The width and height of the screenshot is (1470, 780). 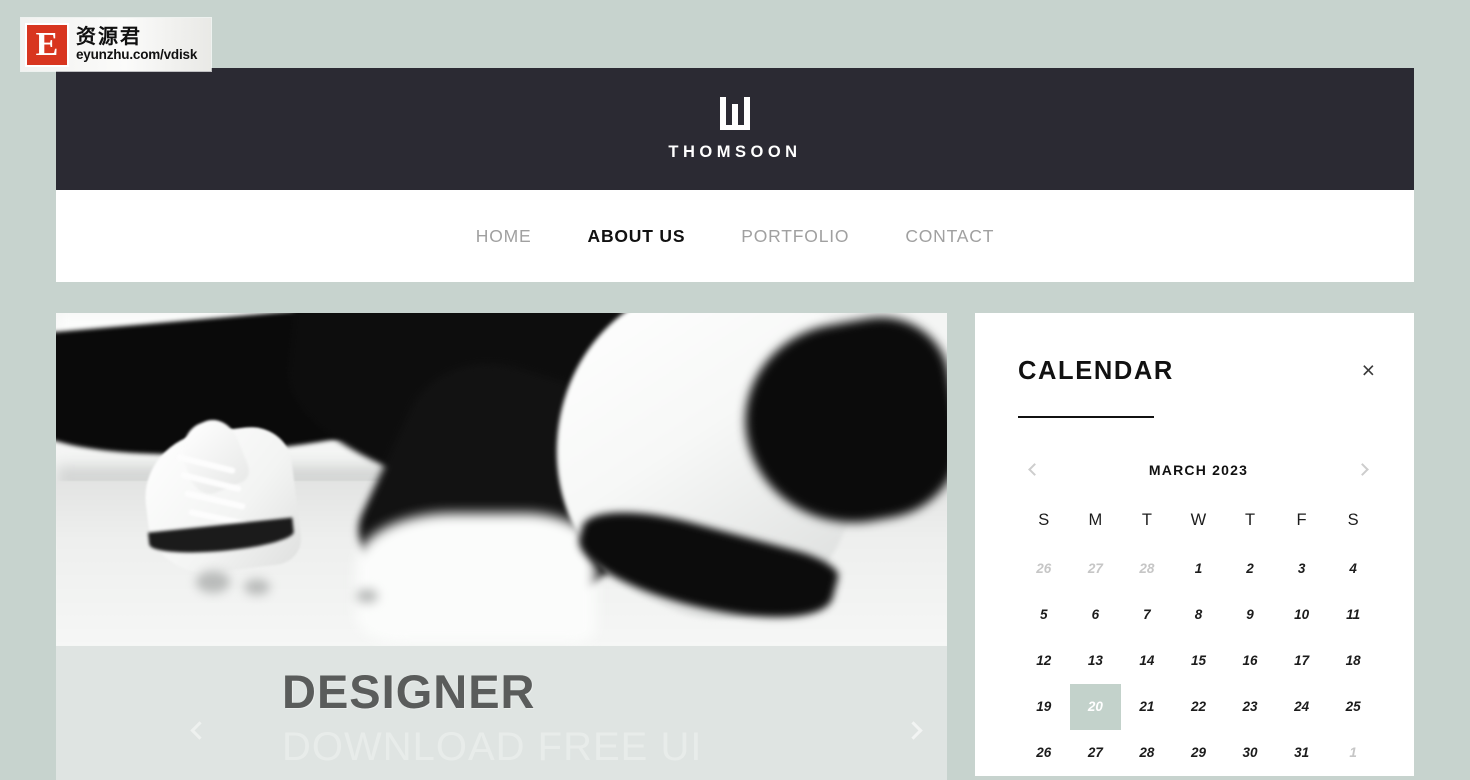 What do you see at coordinates (795, 236) in the screenshot?
I see `nav-item-portfolio: PORTFOLIO` at bounding box center [795, 236].